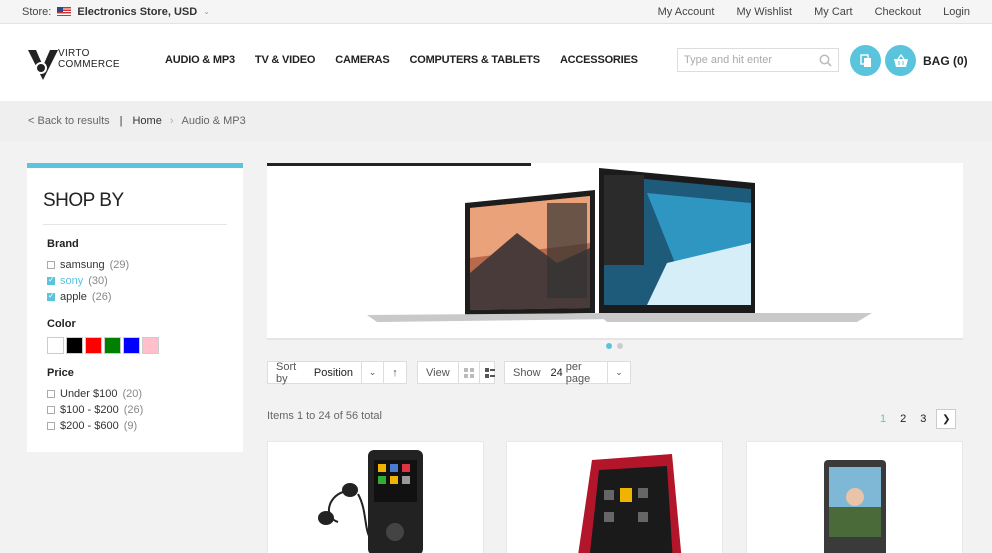 The height and width of the screenshot is (553, 992). What do you see at coordinates (146, 121) in the screenshot?
I see `breadcrumb-home-link: Home` at bounding box center [146, 121].